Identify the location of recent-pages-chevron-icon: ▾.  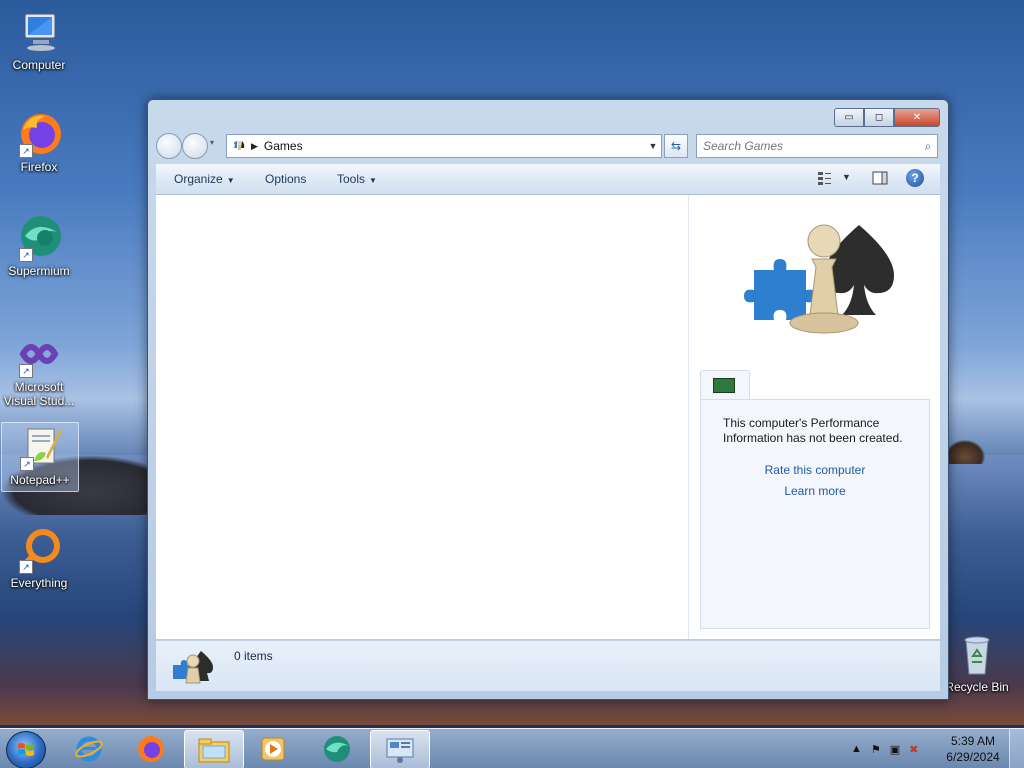
(212, 142).